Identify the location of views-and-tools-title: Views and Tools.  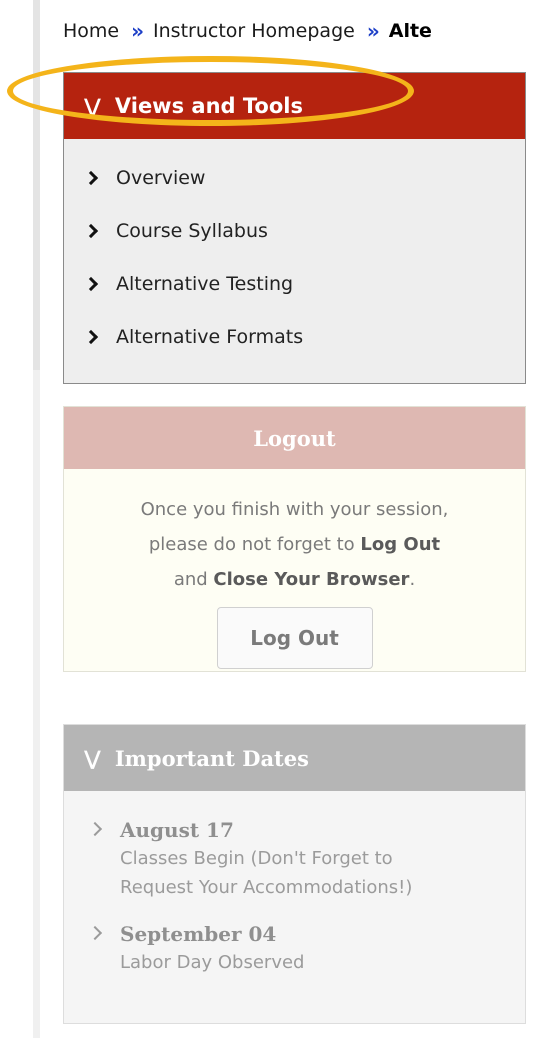
(208, 106).